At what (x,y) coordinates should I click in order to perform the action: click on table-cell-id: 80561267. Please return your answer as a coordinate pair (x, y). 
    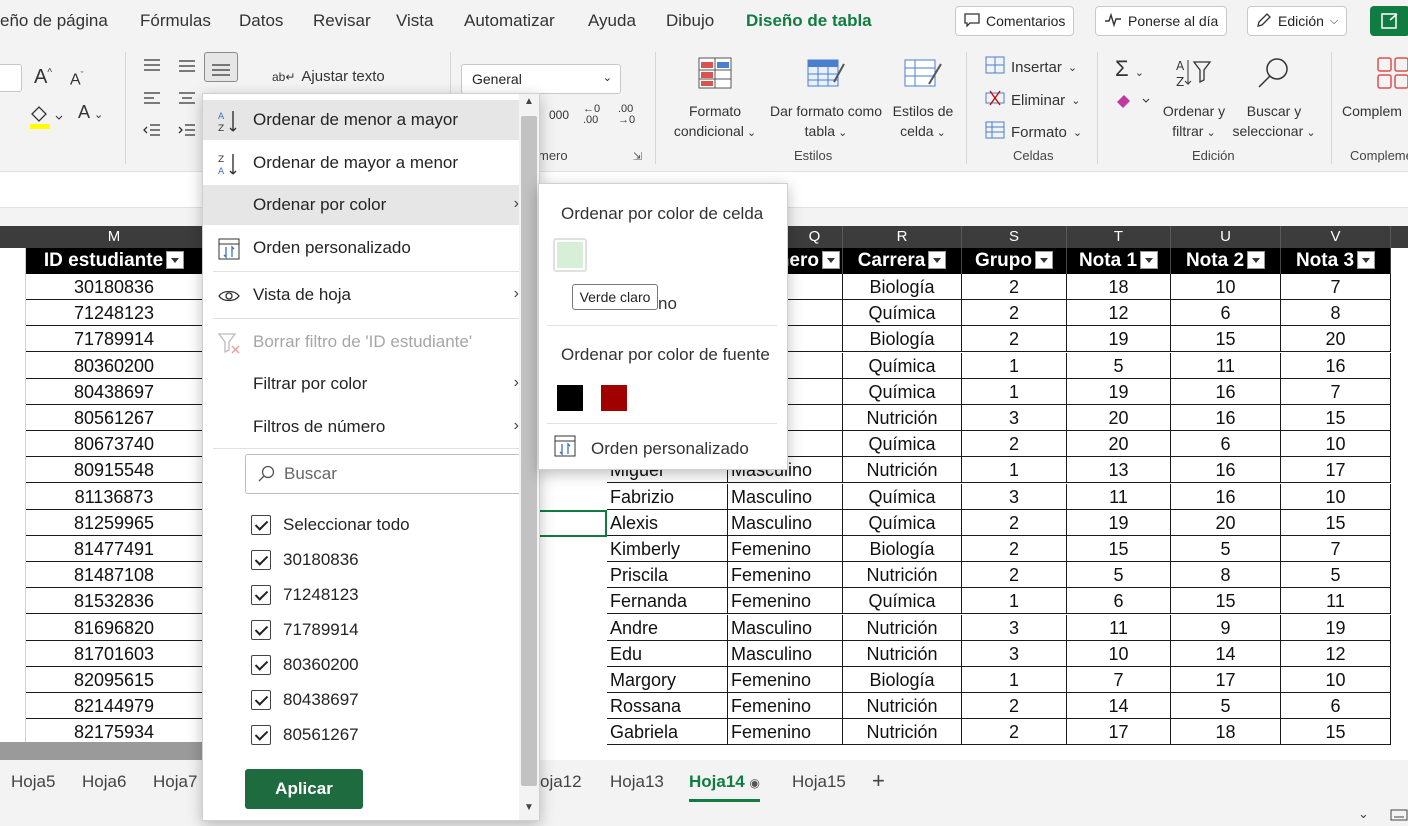
    Looking at the image, I should click on (114, 418).